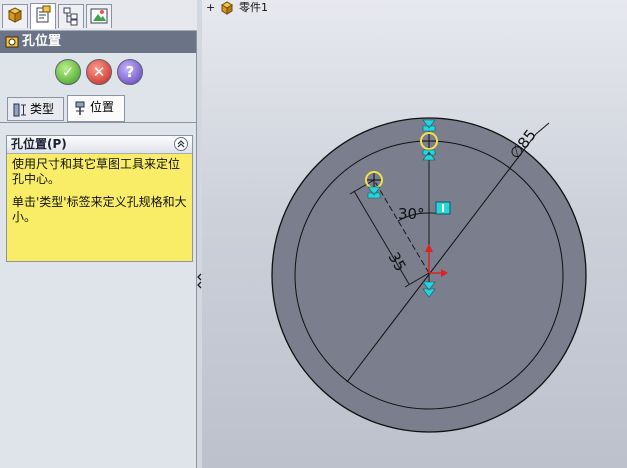  Describe the element at coordinates (429, 155) in the screenshot. I see `hole-point-top-handle-down` at that location.